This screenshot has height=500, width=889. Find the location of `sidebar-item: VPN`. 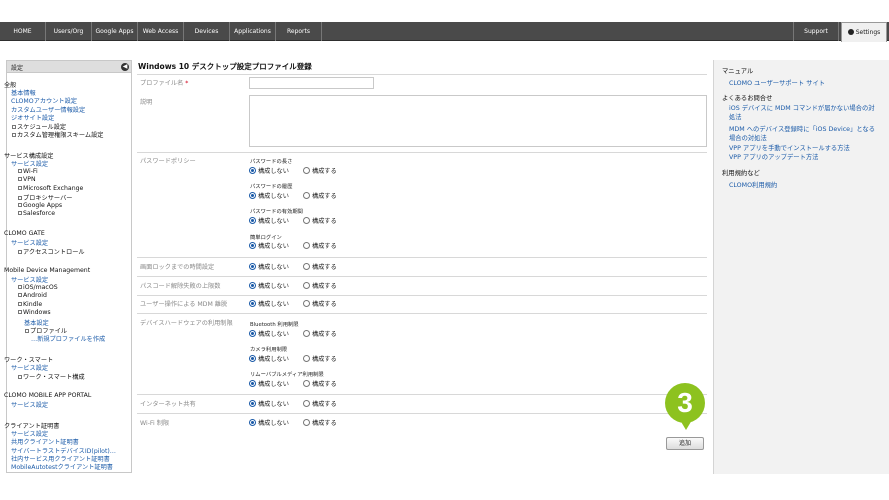

sidebar-item: VPN is located at coordinates (27, 179).